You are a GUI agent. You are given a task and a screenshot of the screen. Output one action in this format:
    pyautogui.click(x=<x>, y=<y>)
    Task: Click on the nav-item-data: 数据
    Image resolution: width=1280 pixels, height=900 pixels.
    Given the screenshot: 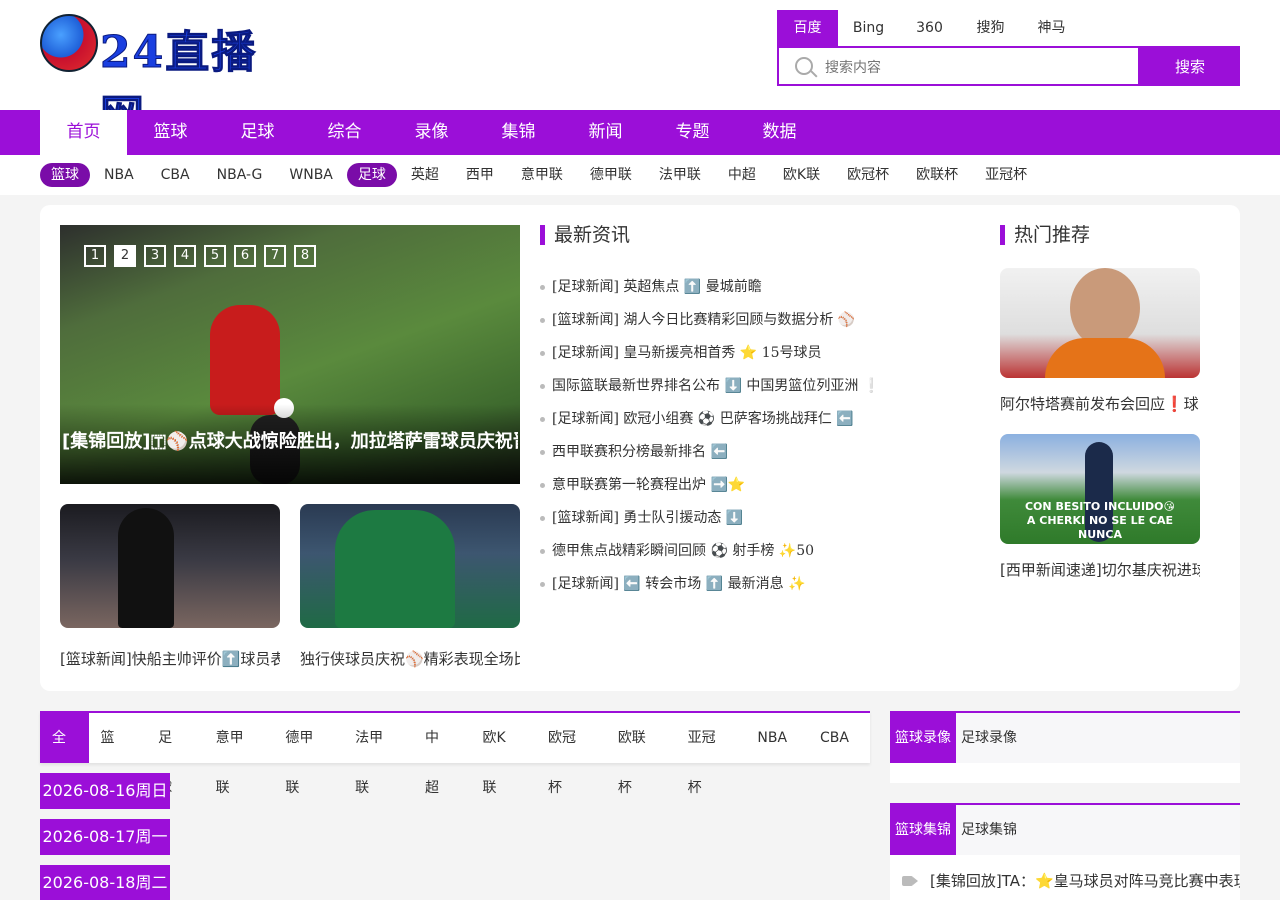 What is the action you would take?
    pyautogui.click(x=779, y=132)
    